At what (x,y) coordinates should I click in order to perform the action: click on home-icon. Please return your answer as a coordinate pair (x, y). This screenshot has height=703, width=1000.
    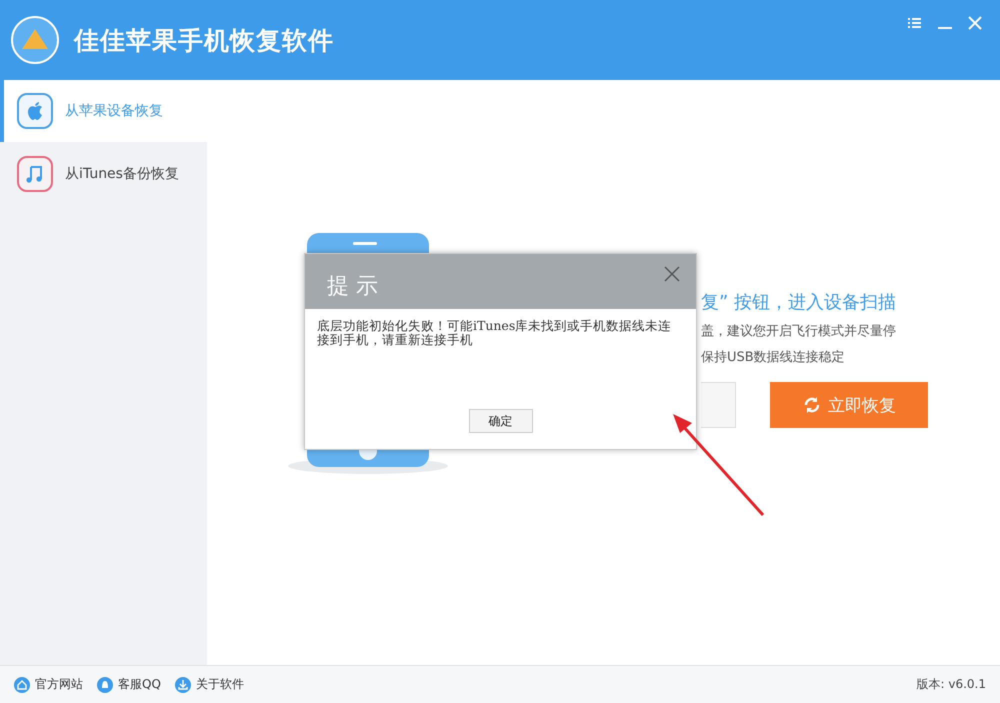
    Looking at the image, I should click on (22, 684).